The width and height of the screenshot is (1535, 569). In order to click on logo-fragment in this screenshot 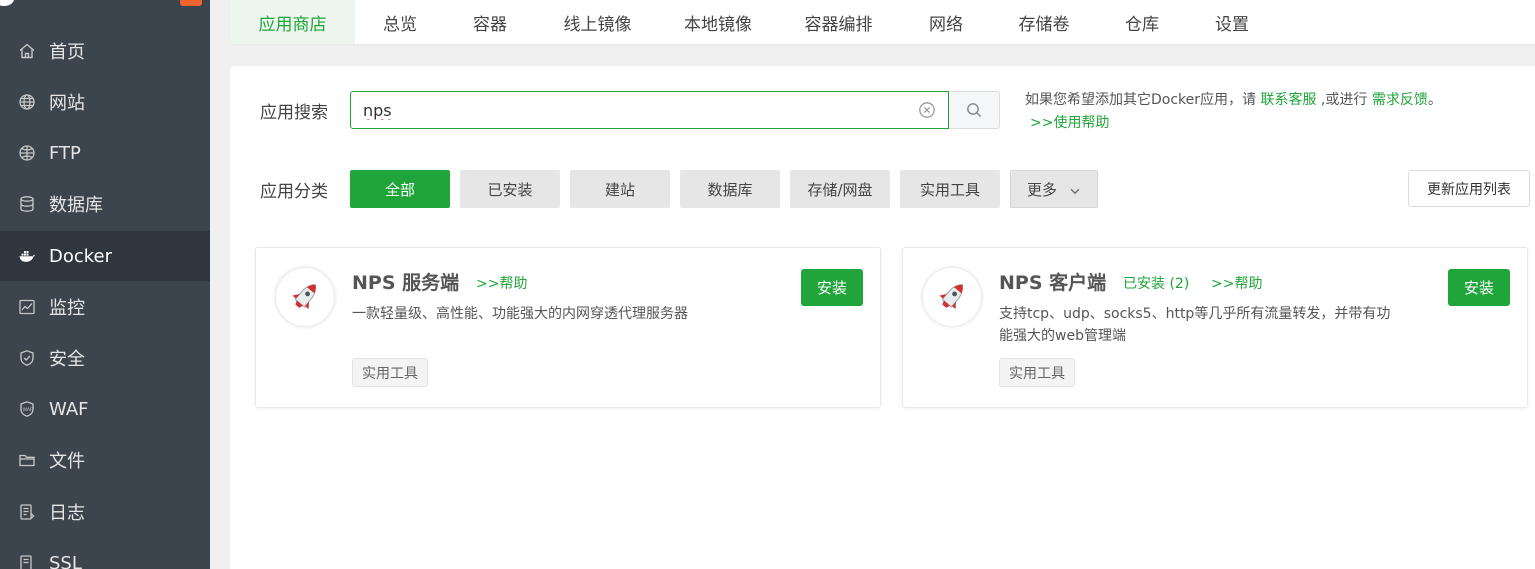, I will do `click(7, 3)`.